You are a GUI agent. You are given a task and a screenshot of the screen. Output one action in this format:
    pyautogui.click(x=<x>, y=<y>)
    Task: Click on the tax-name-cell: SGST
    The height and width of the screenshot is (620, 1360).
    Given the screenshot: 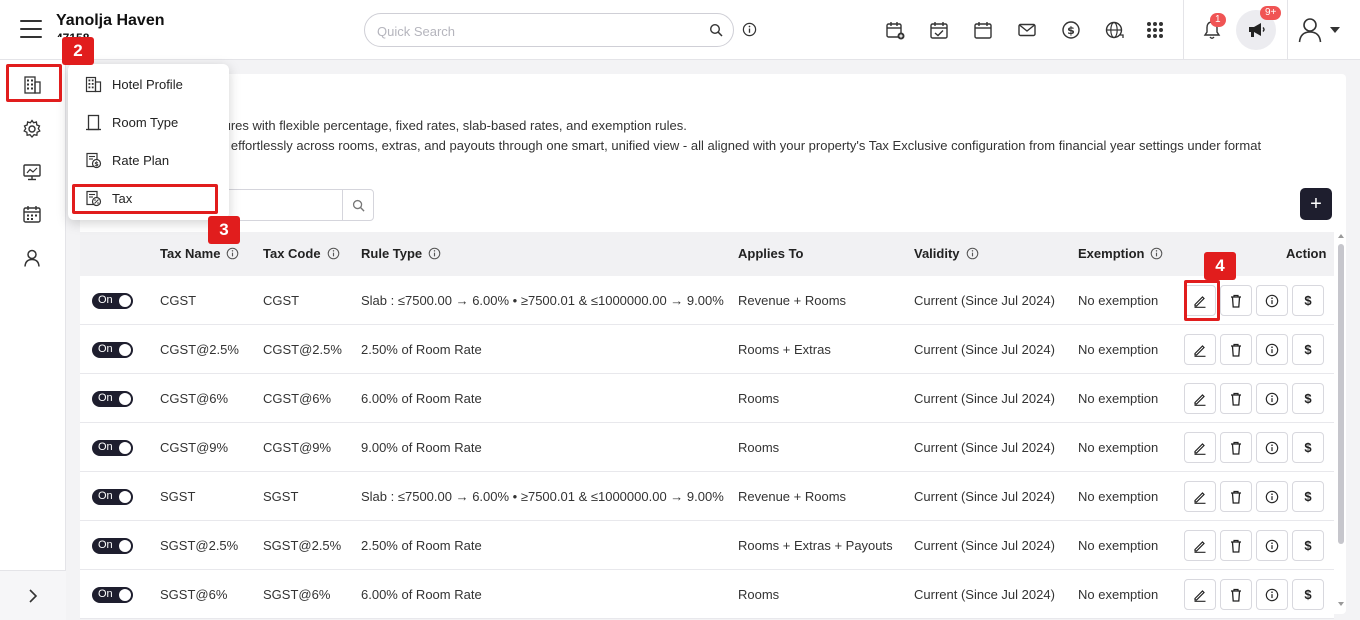 What is the action you would take?
    pyautogui.click(x=178, y=496)
    